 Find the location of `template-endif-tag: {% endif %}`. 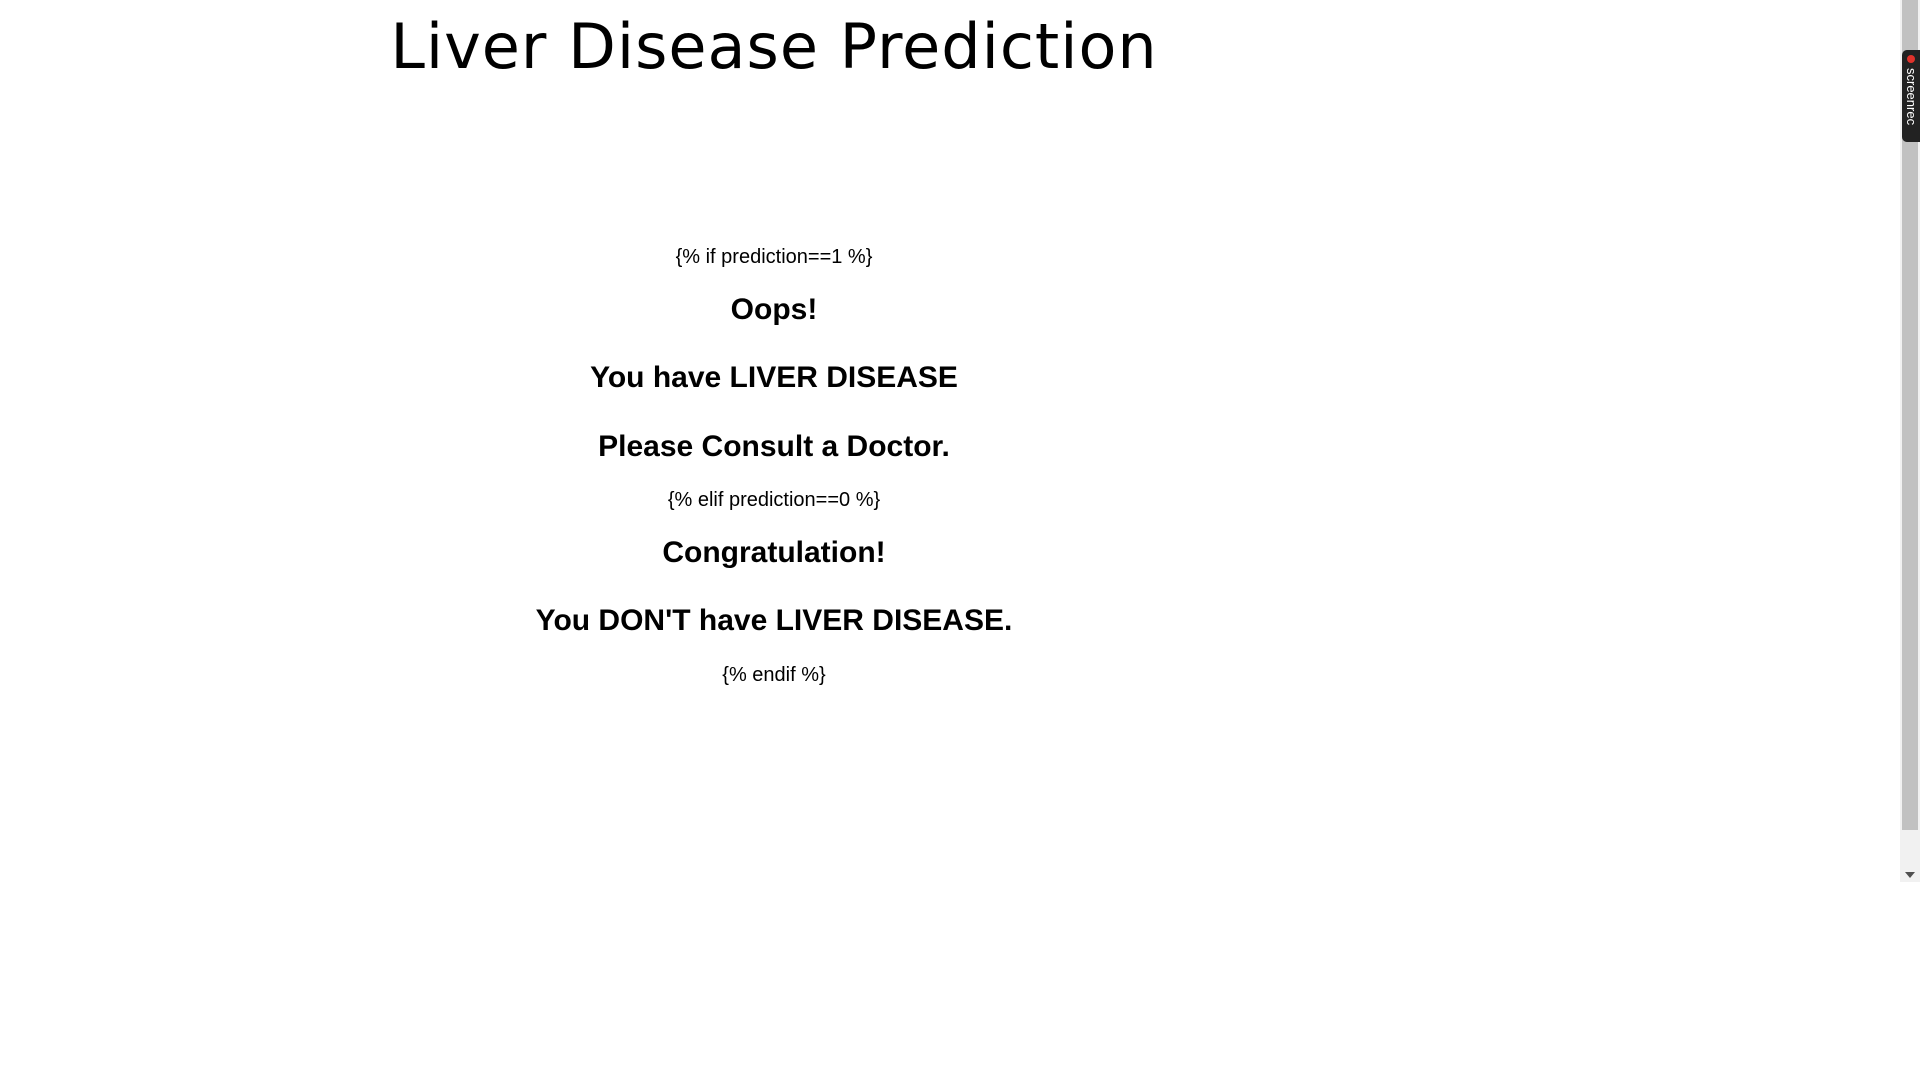

template-endif-tag: {% endif %} is located at coordinates (774, 675).